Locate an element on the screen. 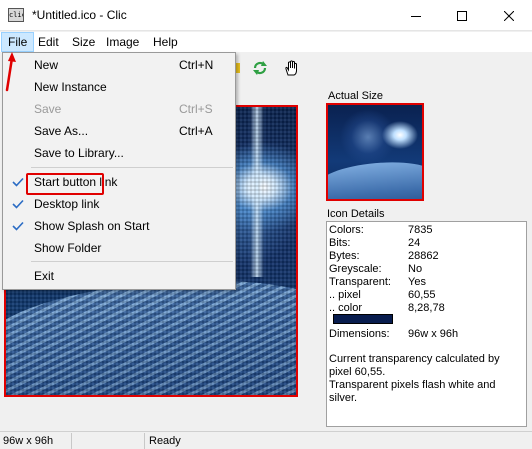  menu-item-label: Exit is located at coordinates (44, 276).